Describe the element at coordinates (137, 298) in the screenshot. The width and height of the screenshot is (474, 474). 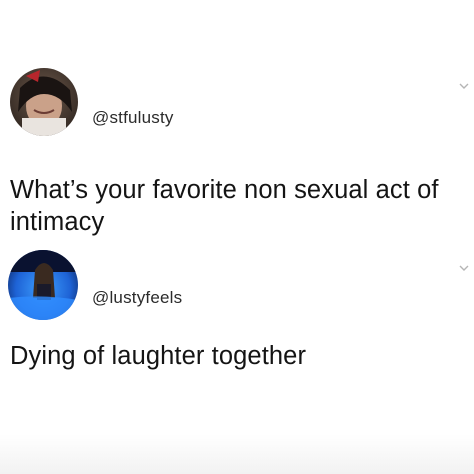
I see `tweet-handle: @lustyfeels` at that location.